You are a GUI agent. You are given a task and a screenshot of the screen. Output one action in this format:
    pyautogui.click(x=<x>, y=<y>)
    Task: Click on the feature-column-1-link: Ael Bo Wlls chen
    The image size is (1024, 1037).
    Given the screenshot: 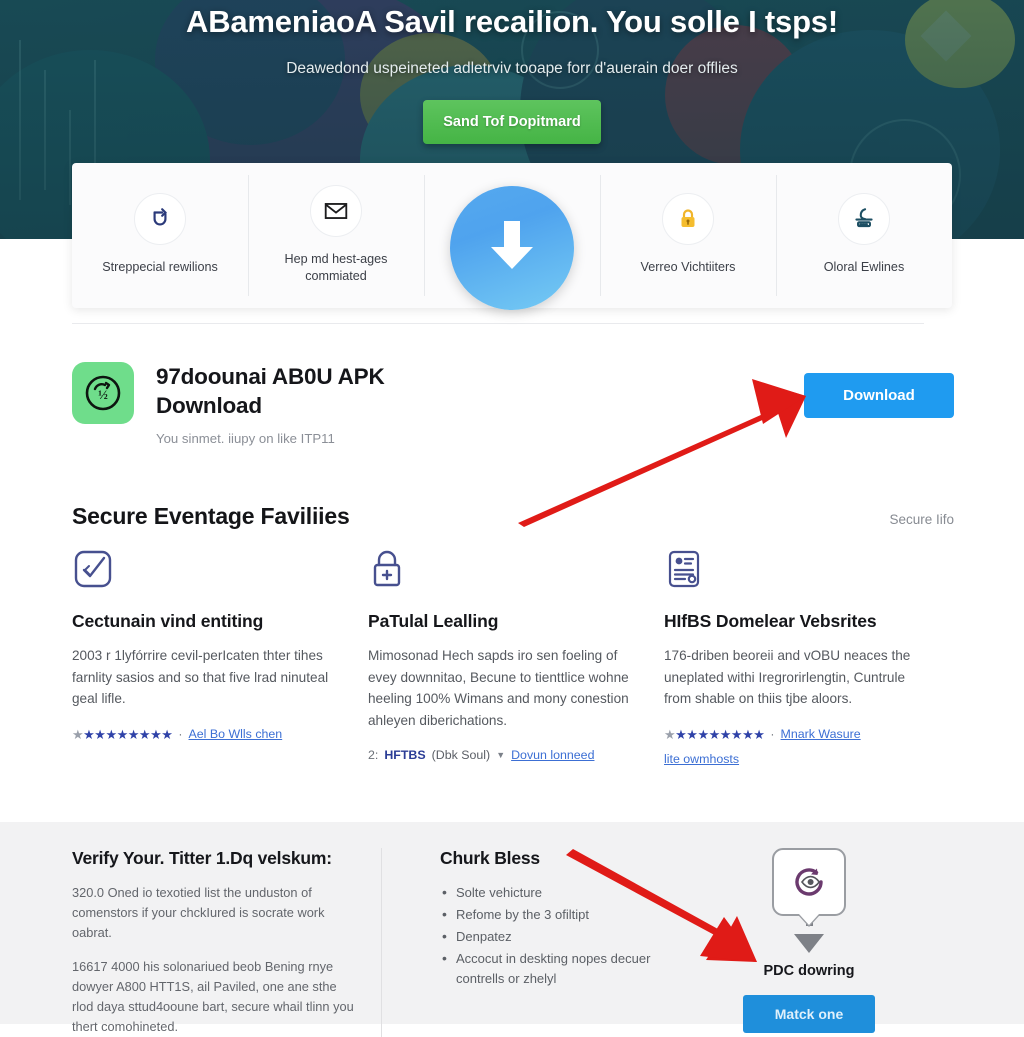 What is the action you would take?
    pyautogui.click(x=236, y=734)
    